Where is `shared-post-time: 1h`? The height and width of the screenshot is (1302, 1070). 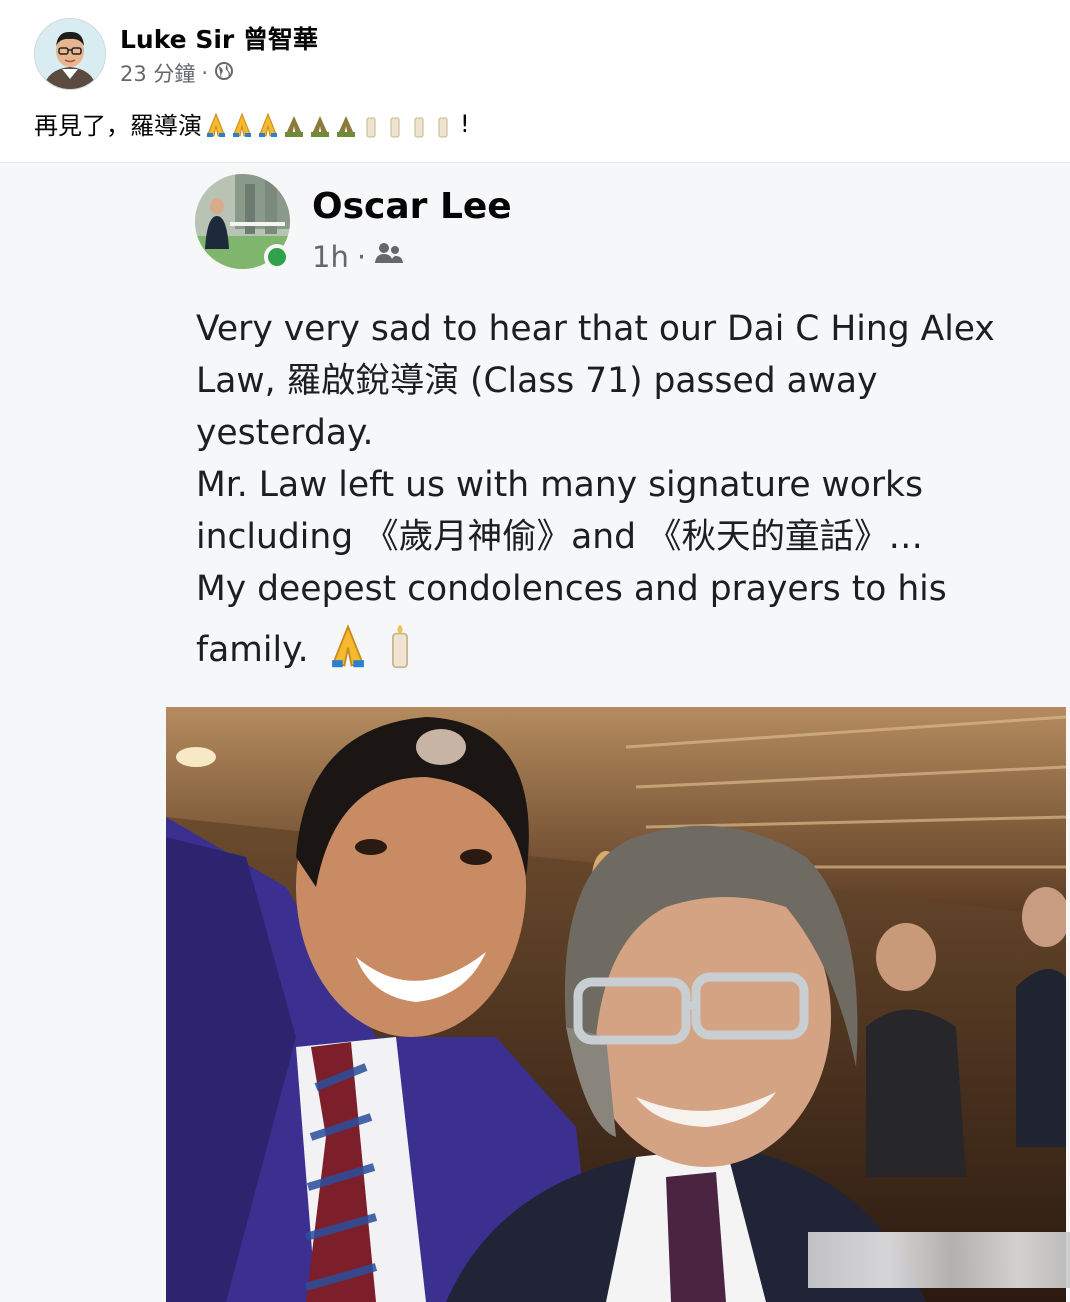
shared-post-time: 1h is located at coordinates (330, 257).